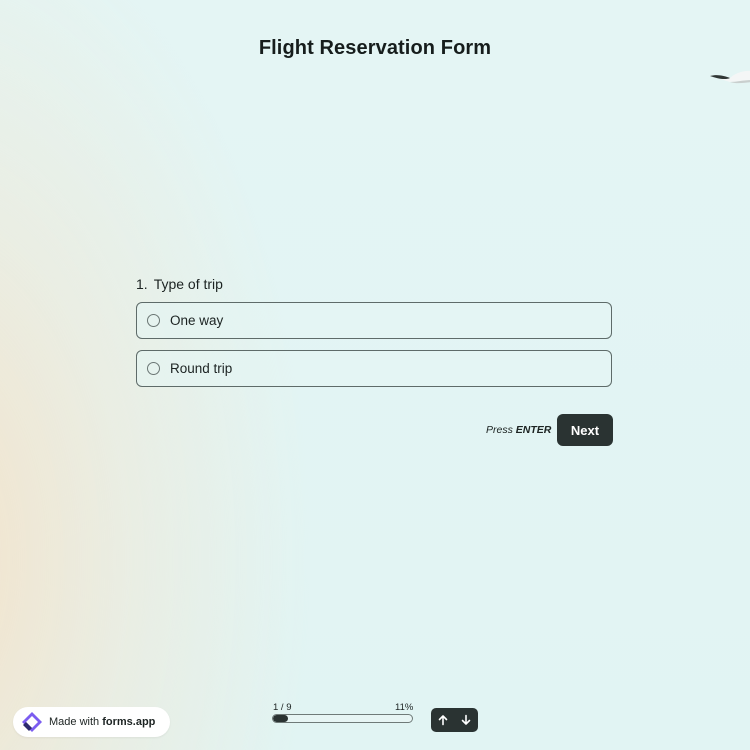 This screenshot has height=750, width=750. What do you see at coordinates (197, 320) in the screenshot?
I see `option-label: One way` at bounding box center [197, 320].